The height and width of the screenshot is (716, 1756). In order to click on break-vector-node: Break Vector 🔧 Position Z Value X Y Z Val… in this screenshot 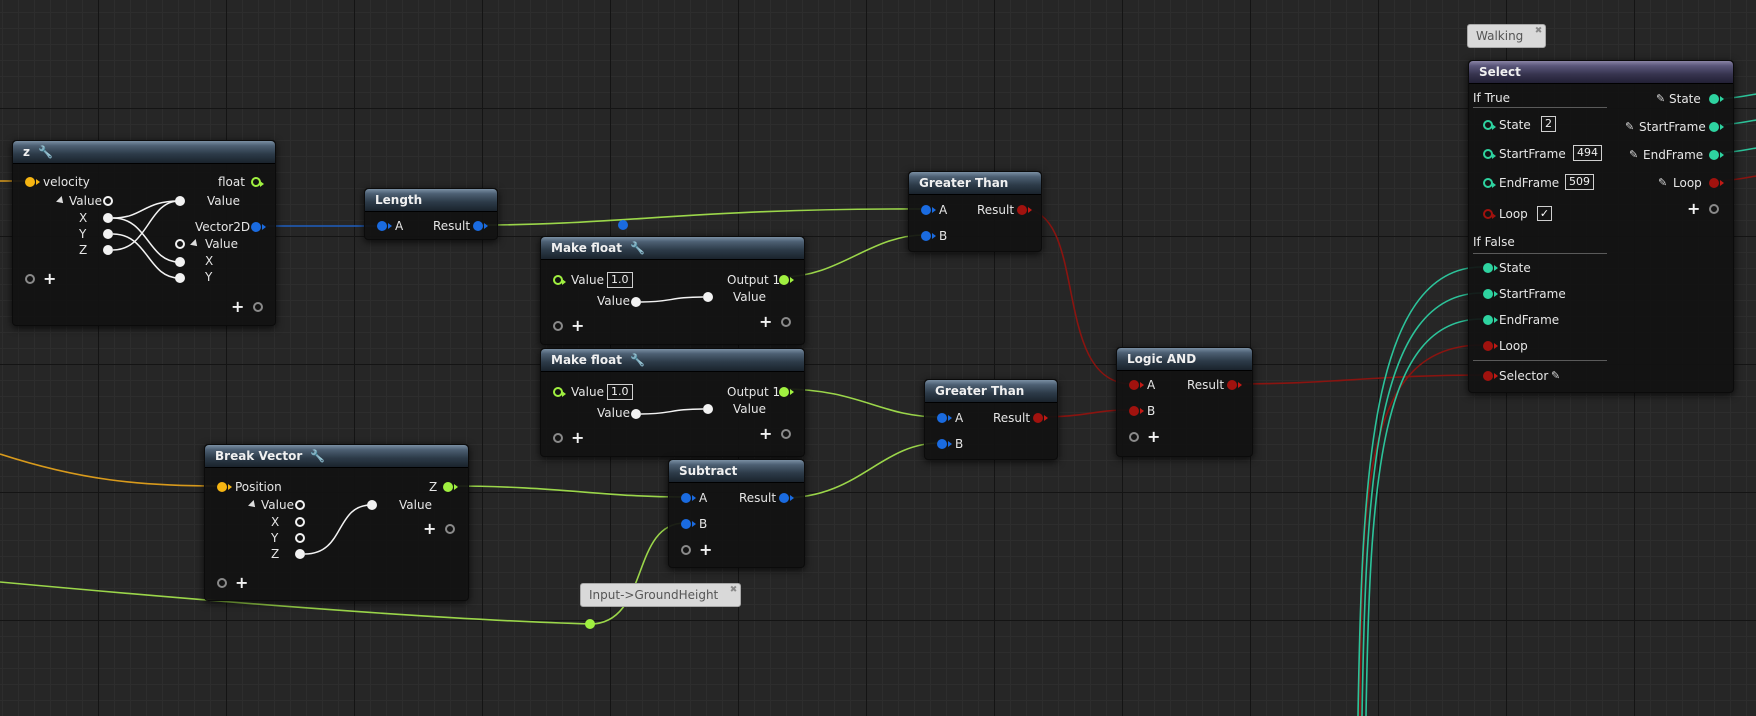, I will do `click(336, 522)`.